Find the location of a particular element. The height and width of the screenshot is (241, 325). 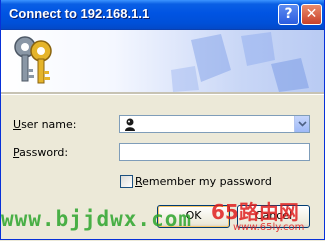

password-label: Password: is located at coordinates (41, 152).